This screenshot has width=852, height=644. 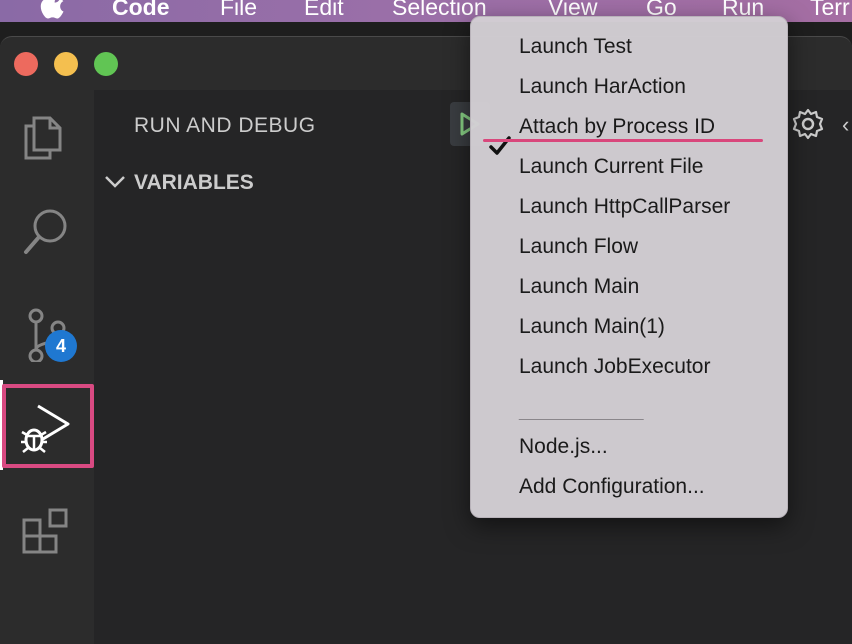 What do you see at coordinates (48, 426) in the screenshot?
I see `annotation-highlight-box` at bounding box center [48, 426].